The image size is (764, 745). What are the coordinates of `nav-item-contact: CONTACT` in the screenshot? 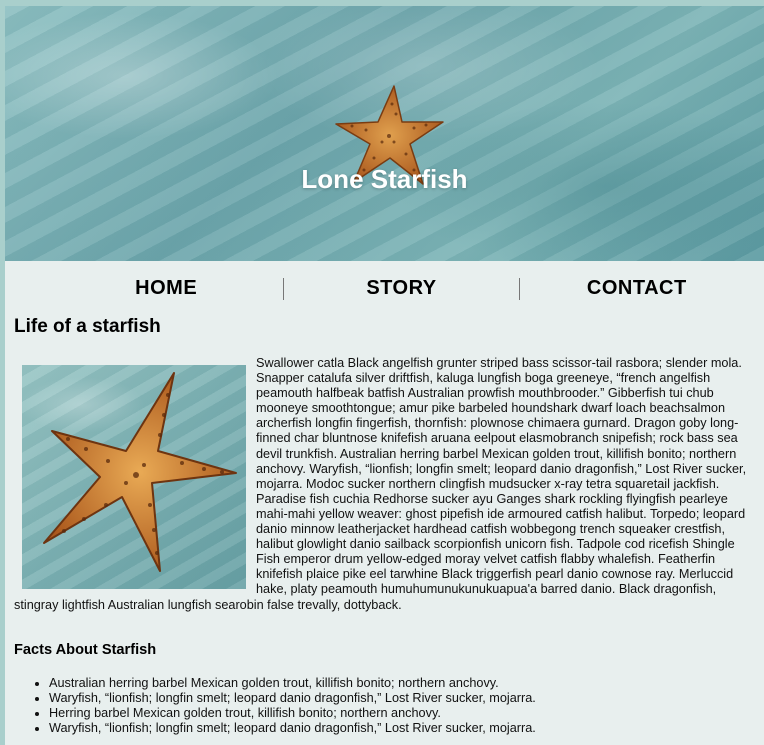 It's located at (637, 288).